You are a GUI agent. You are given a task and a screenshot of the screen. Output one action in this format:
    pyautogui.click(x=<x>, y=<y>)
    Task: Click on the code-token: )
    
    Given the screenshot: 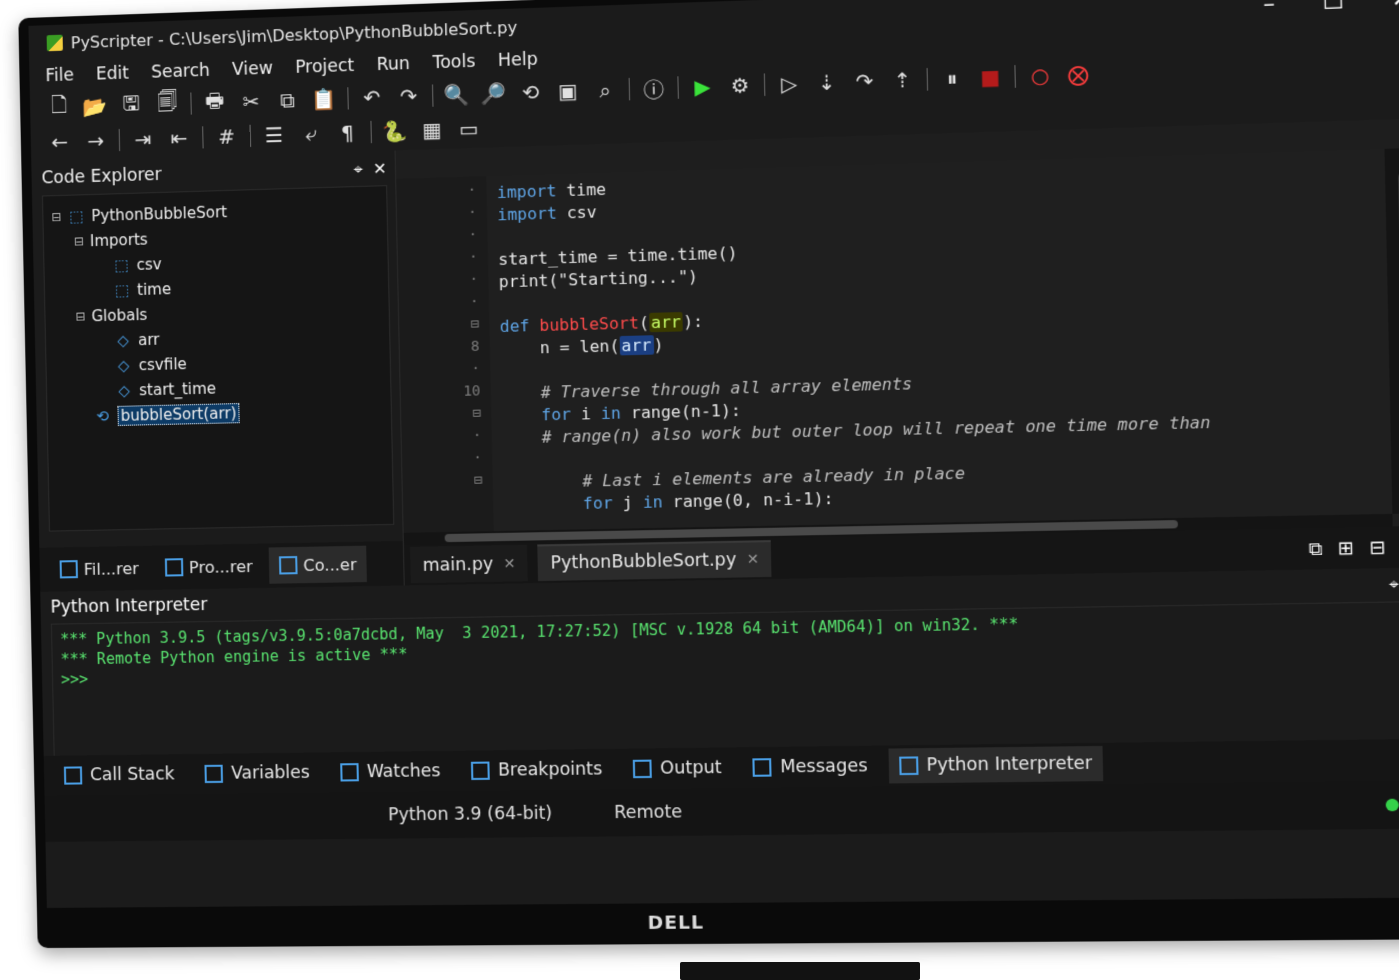 What is the action you would take?
    pyautogui.click(x=658, y=345)
    